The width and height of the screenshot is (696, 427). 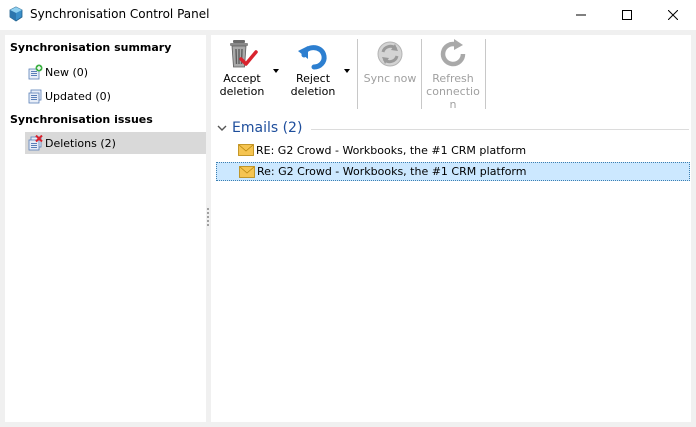 I want to click on close-button, so click(x=673, y=15).